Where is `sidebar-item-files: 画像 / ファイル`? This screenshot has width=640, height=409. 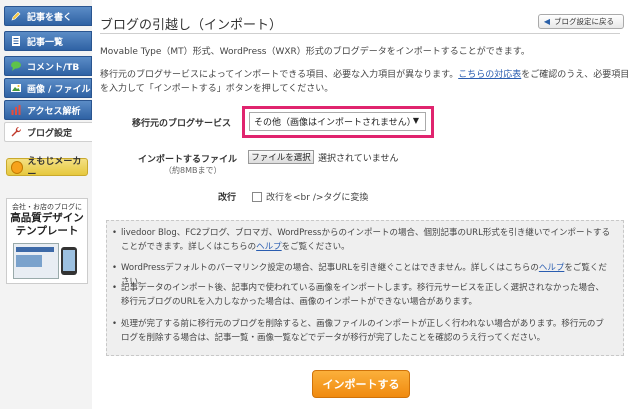
sidebar-item-files: 画像 / ファイル is located at coordinates (48, 88).